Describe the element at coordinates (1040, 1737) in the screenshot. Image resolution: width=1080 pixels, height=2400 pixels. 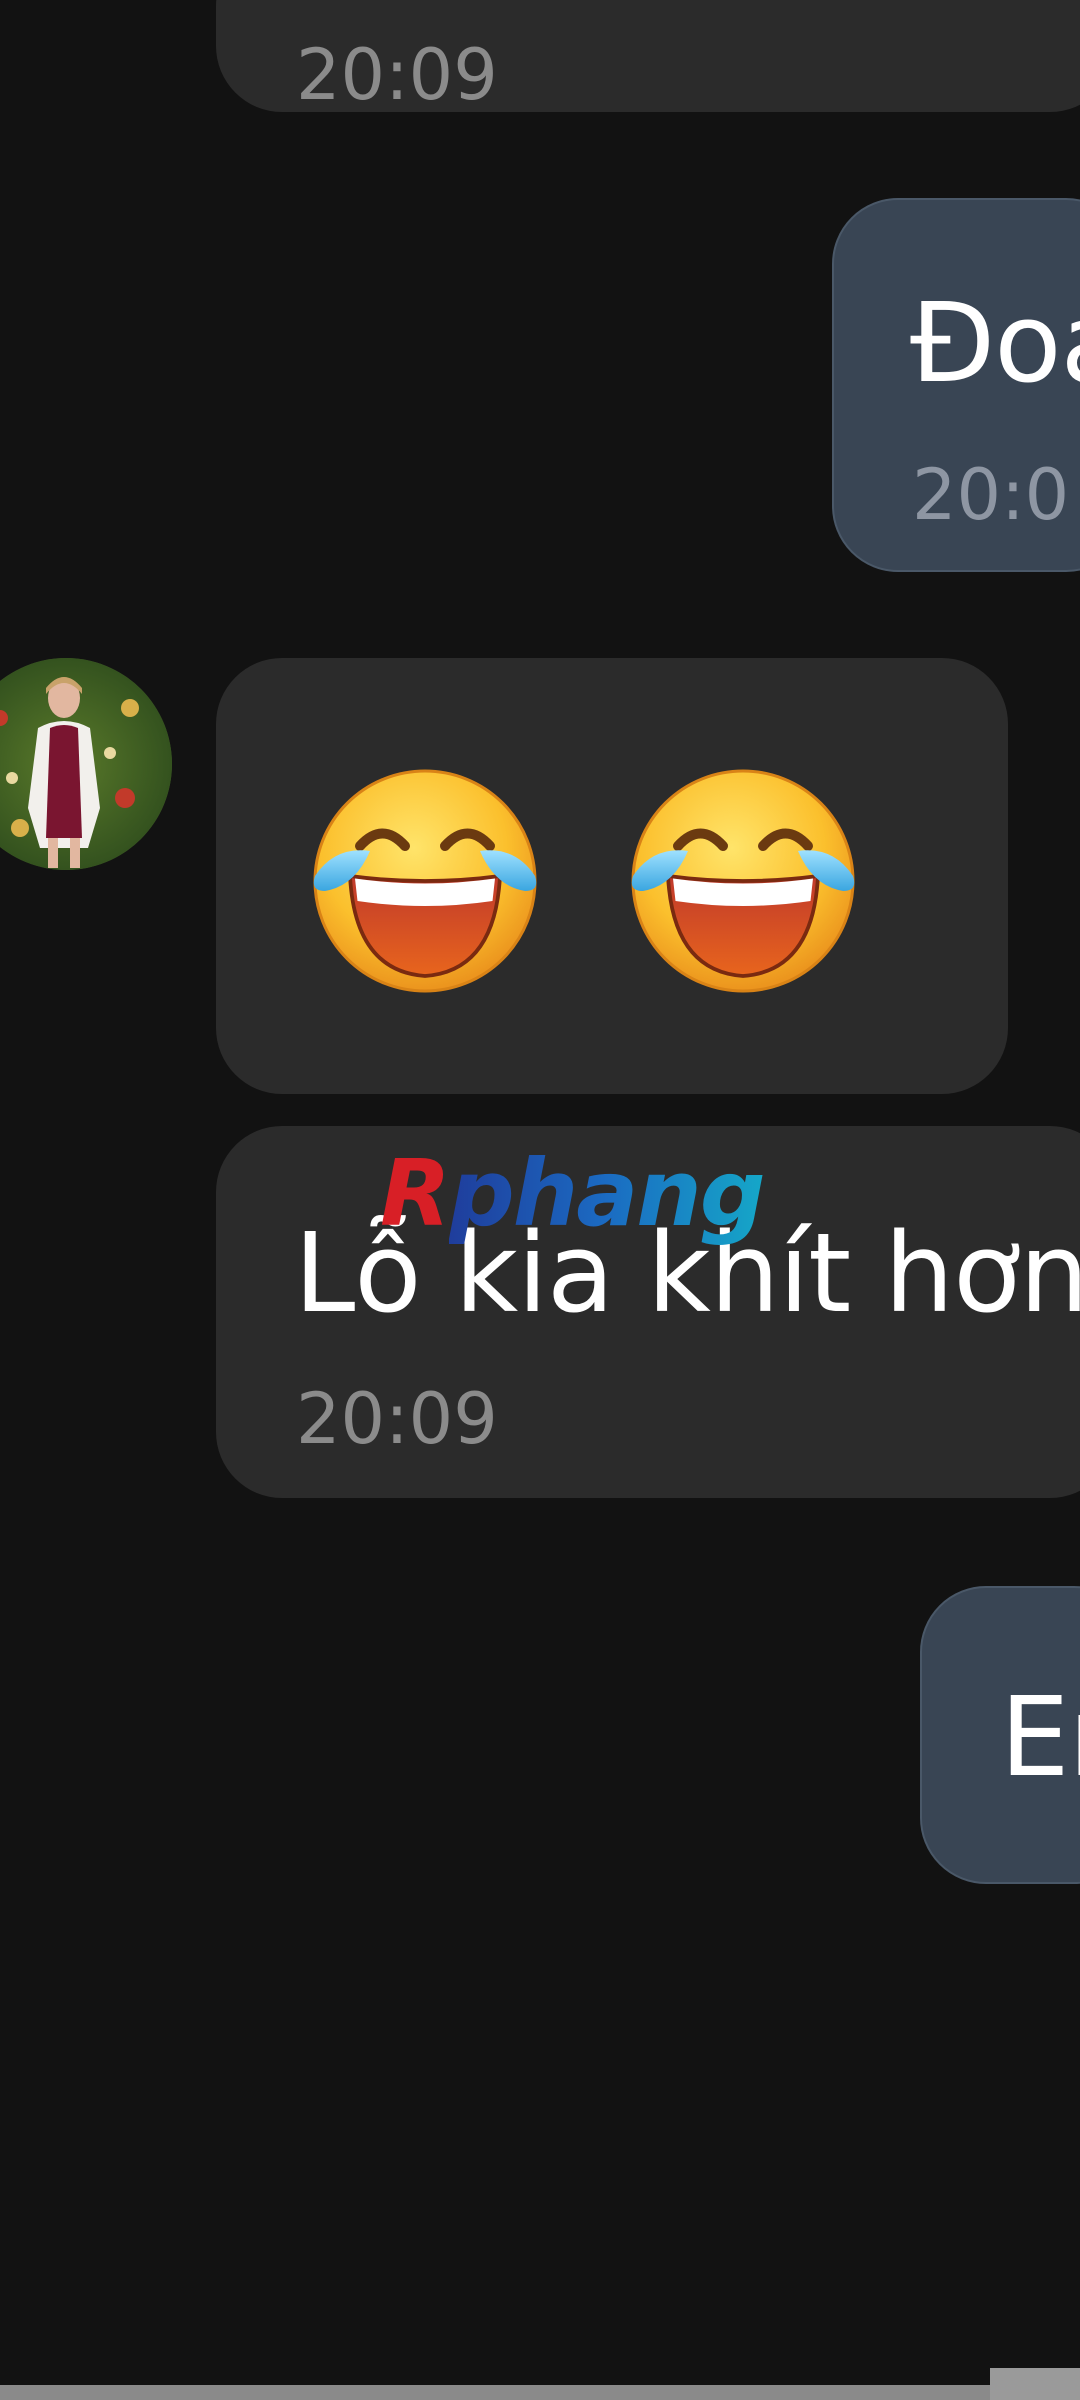
I see `message-text: Er` at that location.